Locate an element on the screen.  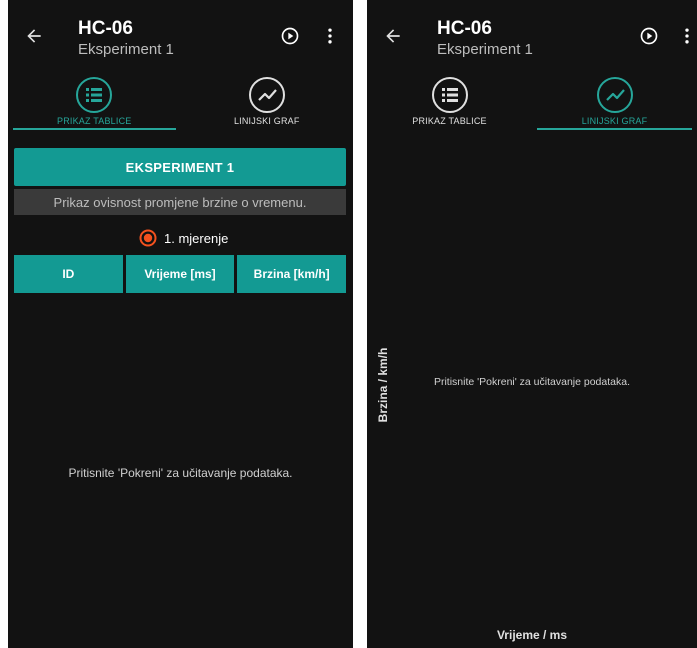
table-header: ID Vrijeme [ms] Brzina [km/h] is located at coordinates (180, 274).